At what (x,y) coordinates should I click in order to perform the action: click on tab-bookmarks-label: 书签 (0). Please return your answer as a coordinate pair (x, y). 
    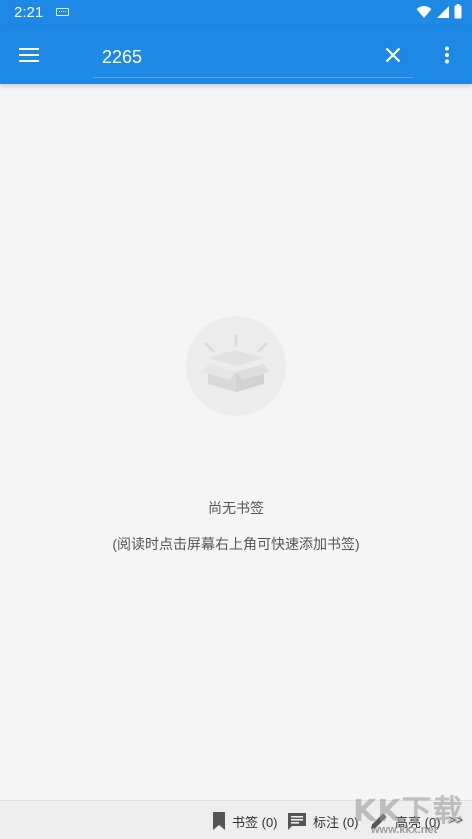
    Looking at the image, I should click on (255, 822).